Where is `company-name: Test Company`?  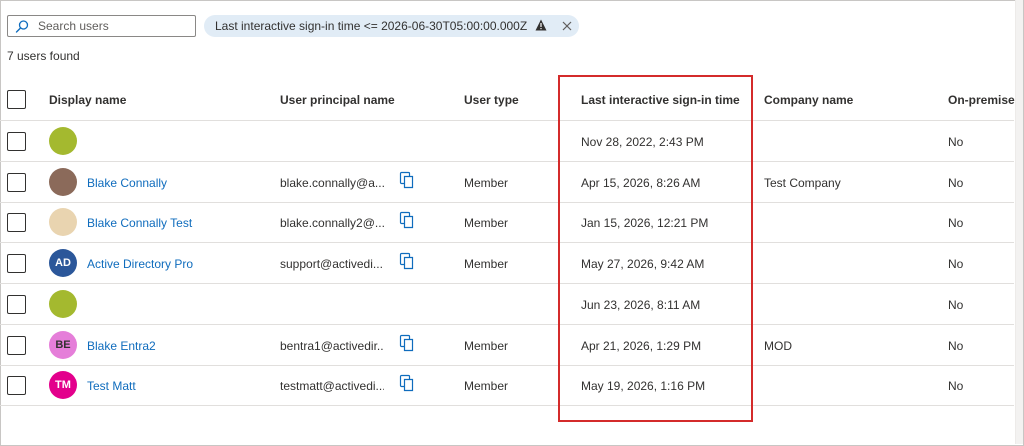 company-name: Test Company is located at coordinates (802, 182).